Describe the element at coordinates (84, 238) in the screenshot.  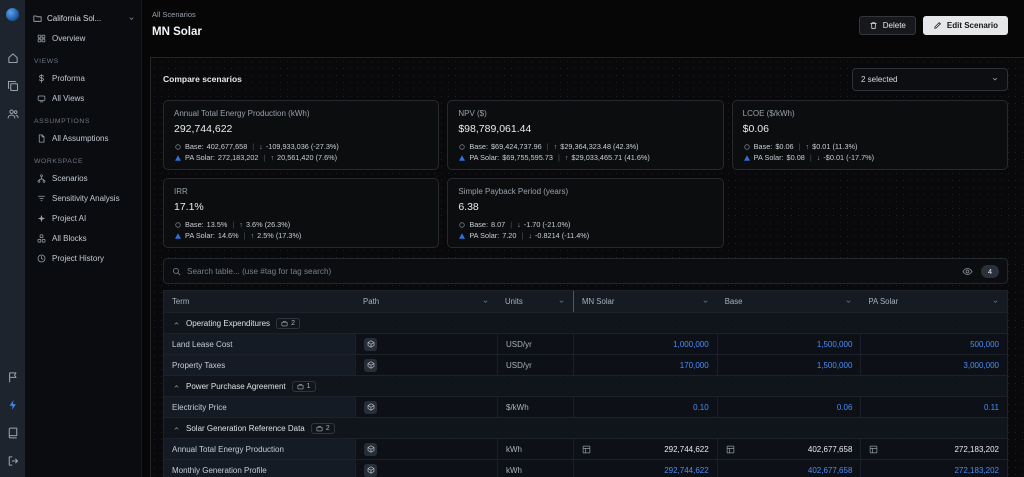
I see `sidebar-item-all-blocks: All Blocks` at that location.